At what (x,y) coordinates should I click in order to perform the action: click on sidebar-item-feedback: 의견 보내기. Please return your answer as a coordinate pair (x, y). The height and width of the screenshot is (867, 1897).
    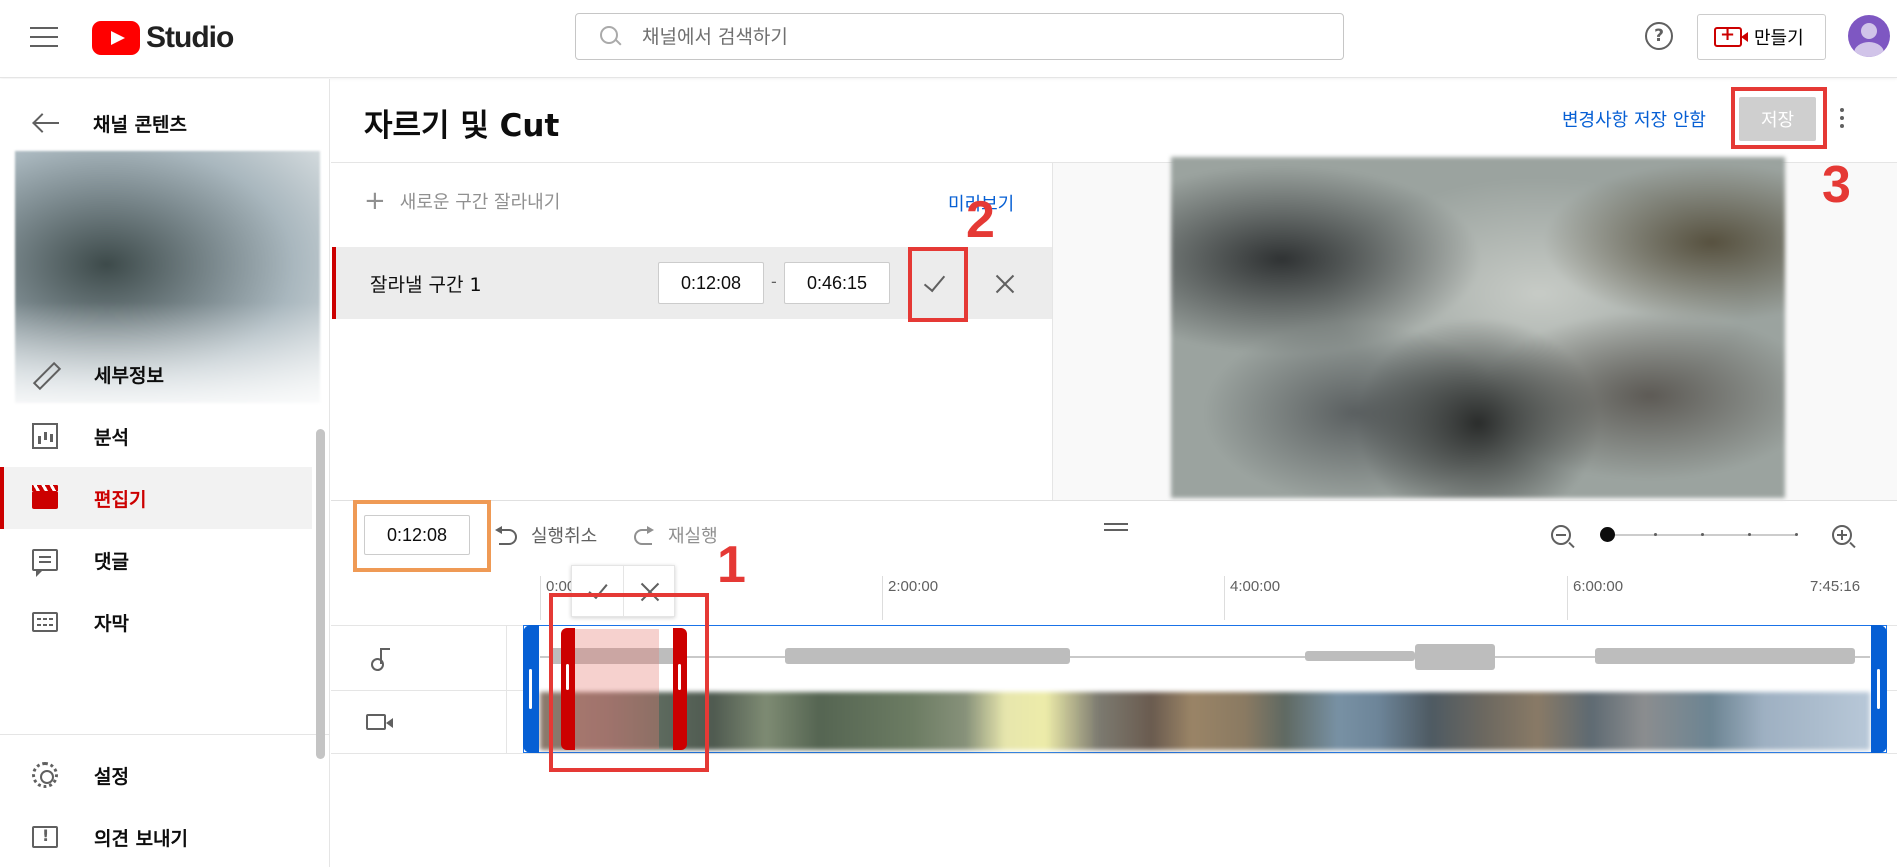
    Looking at the image, I should click on (156, 836).